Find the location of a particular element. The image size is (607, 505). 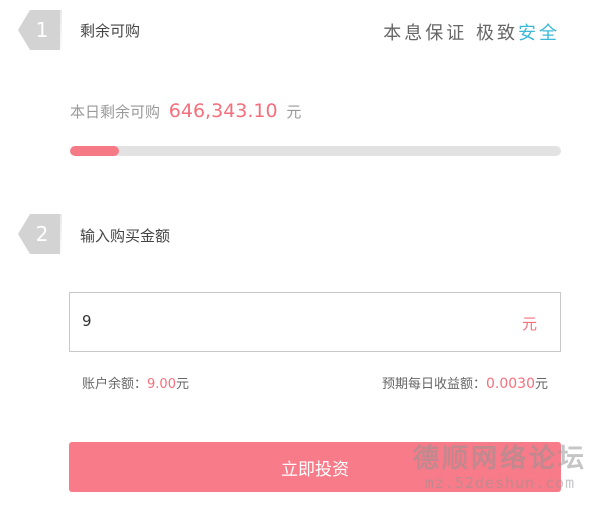

expected-unit: 元 is located at coordinates (541, 384).